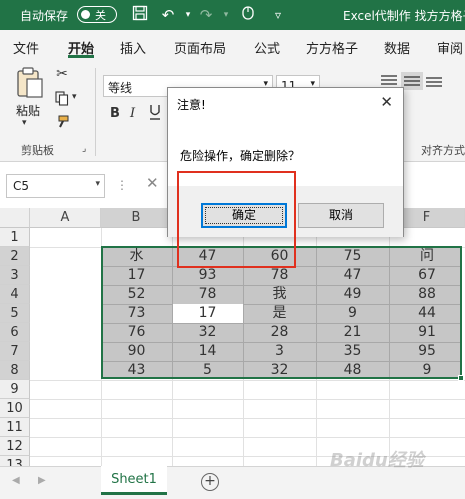 The height and width of the screenshot is (499, 465). I want to click on copy-icon, so click(62, 99).